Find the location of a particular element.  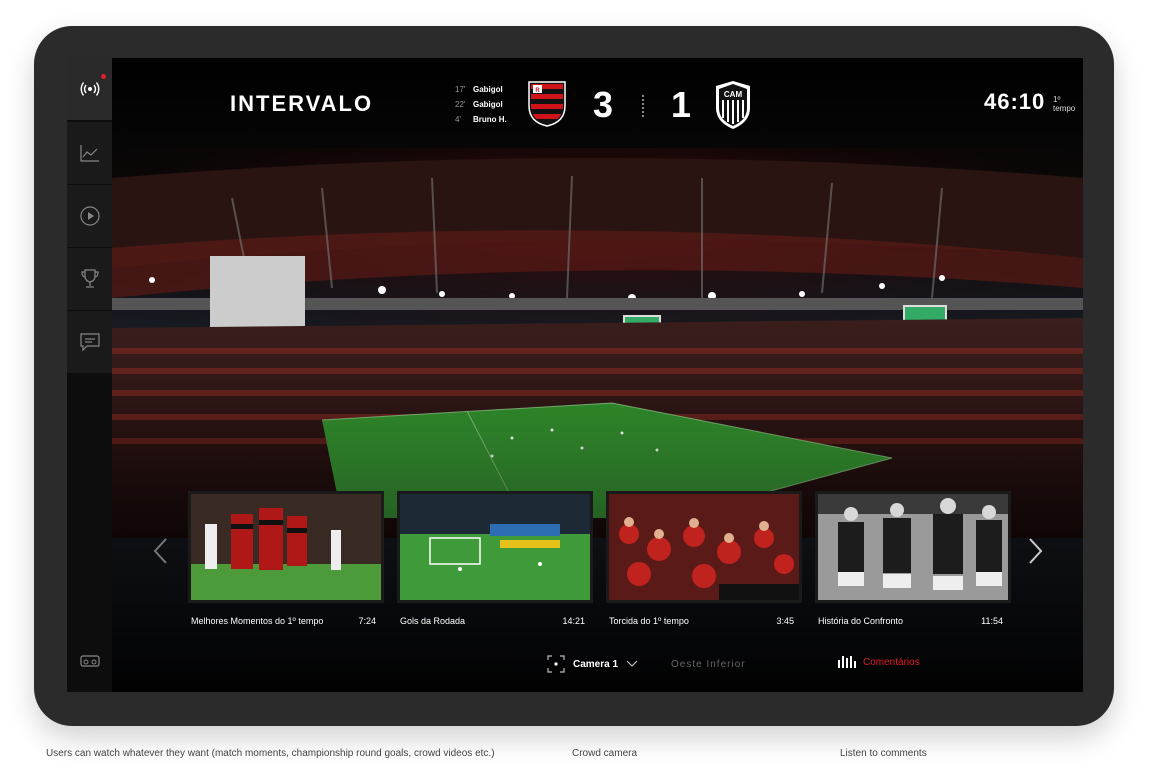

goal-scorers-list: 17' Gabigol 22' Gabigol 4' Bruno H. is located at coordinates (481, 104).